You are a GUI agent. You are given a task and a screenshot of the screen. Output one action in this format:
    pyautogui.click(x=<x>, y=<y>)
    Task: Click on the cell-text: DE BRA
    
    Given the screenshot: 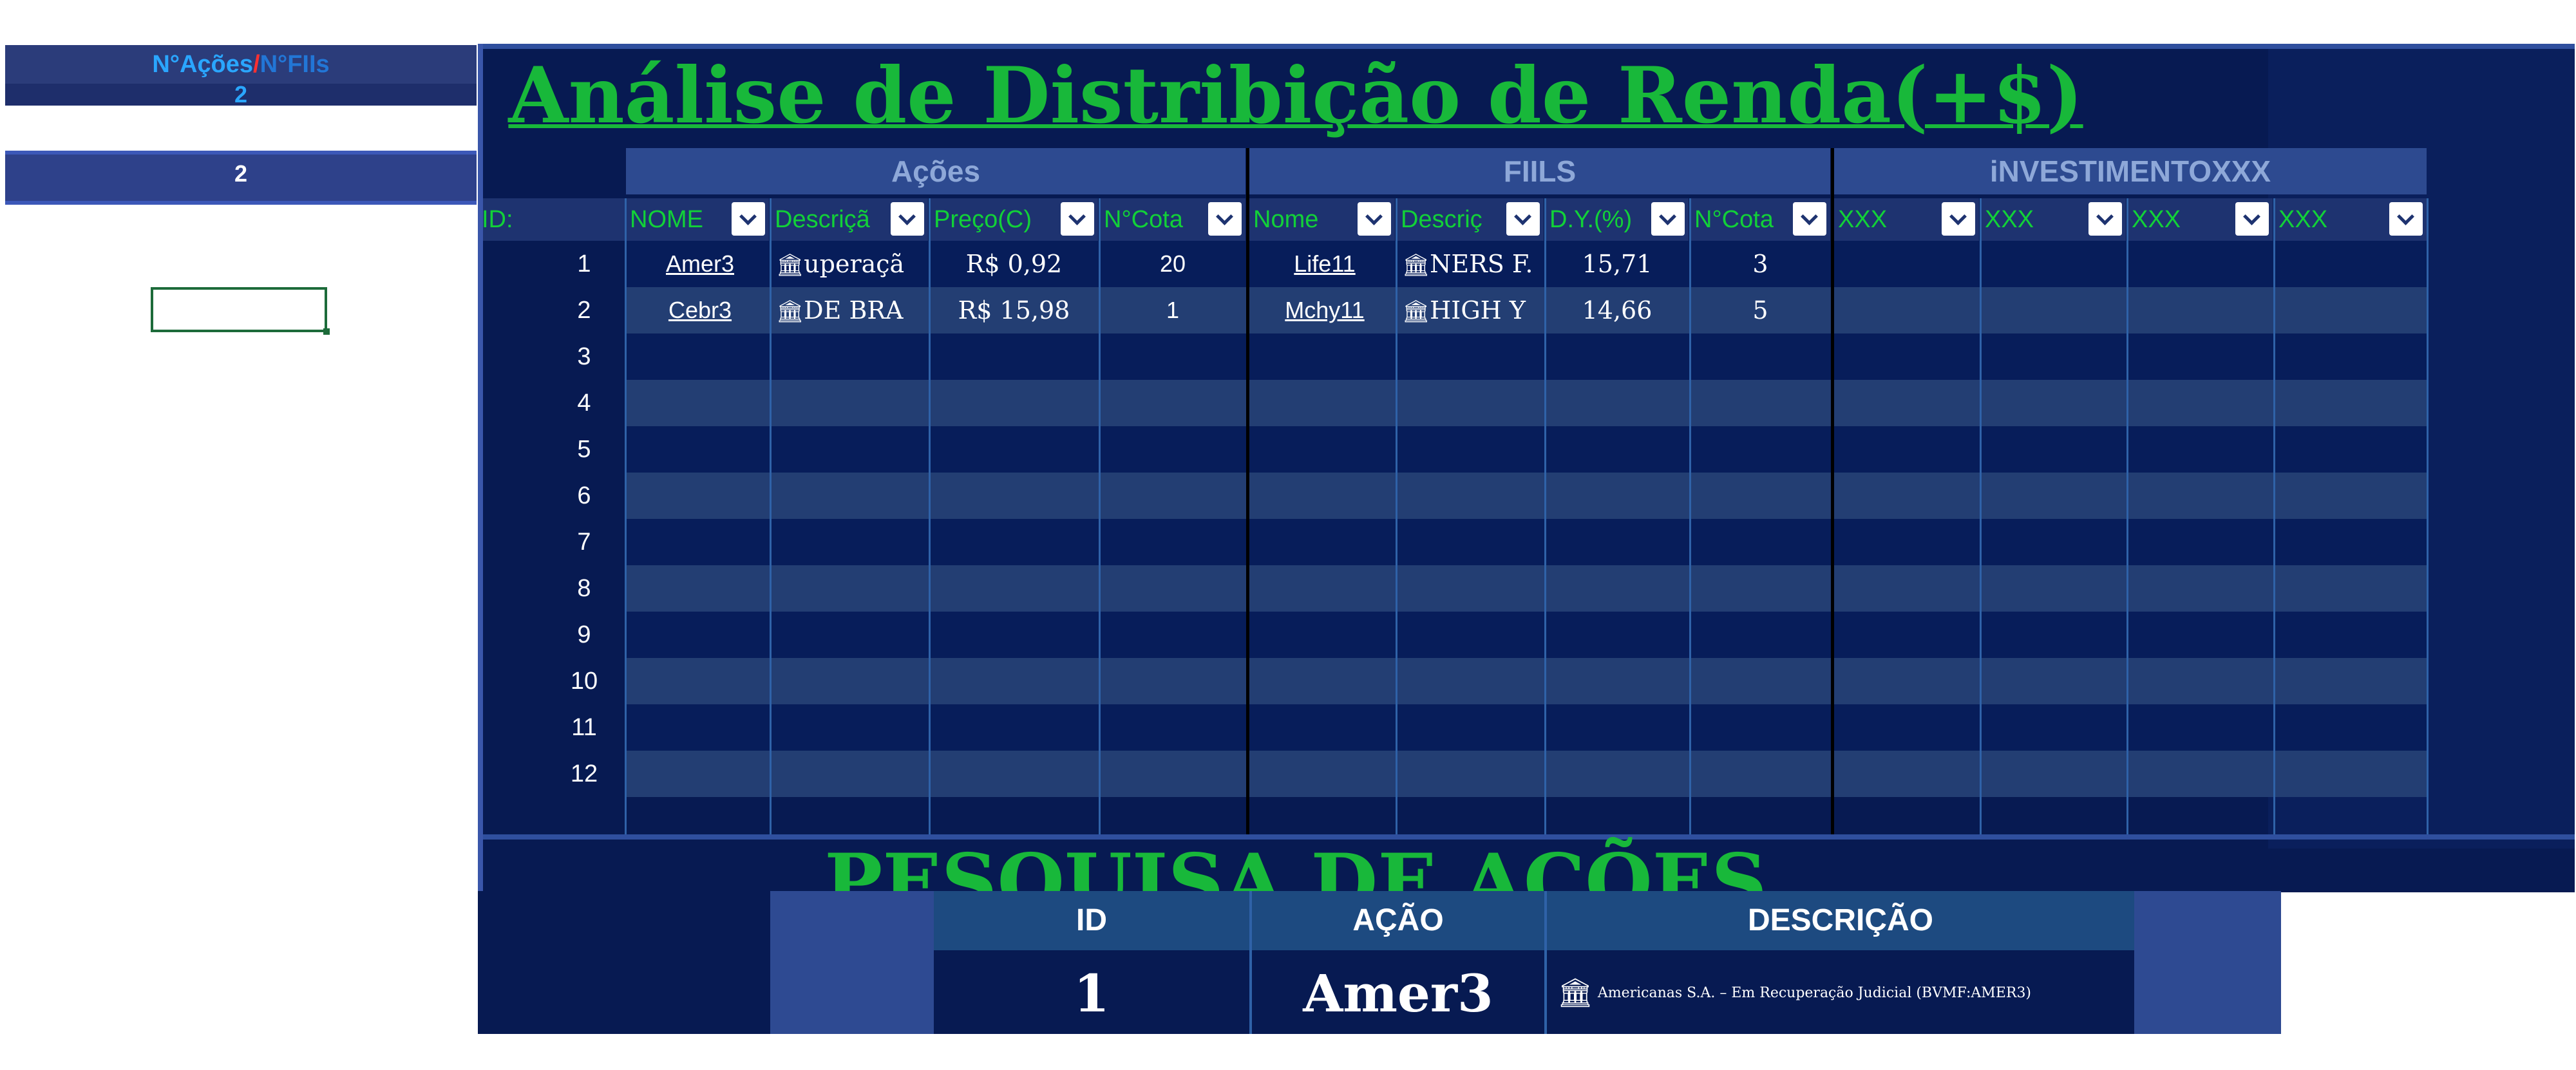 What is the action you would take?
    pyautogui.click(x=854, y=310)
    